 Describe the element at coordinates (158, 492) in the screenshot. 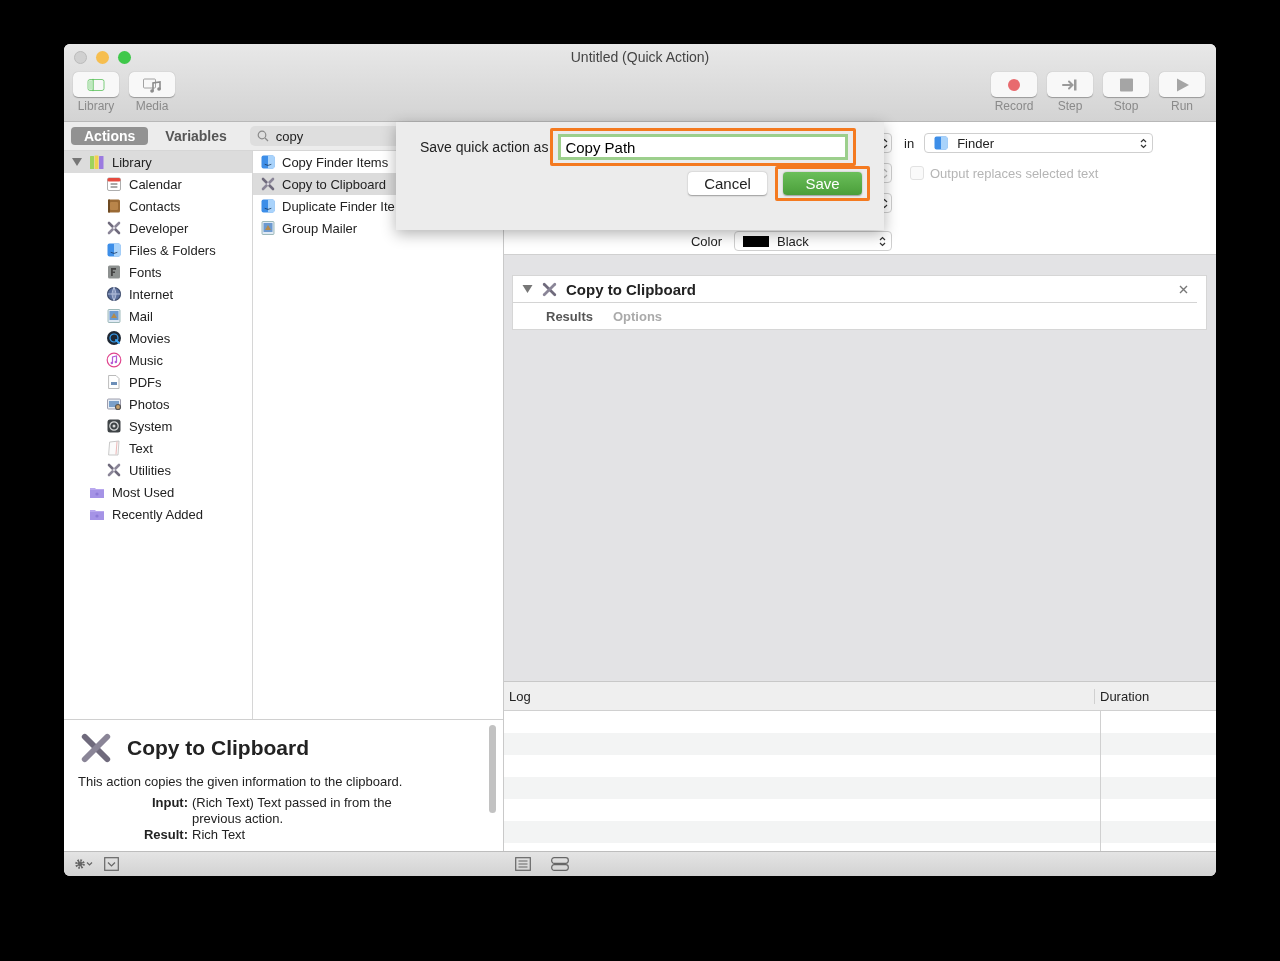

I see `library-item: Most Used` at that location.